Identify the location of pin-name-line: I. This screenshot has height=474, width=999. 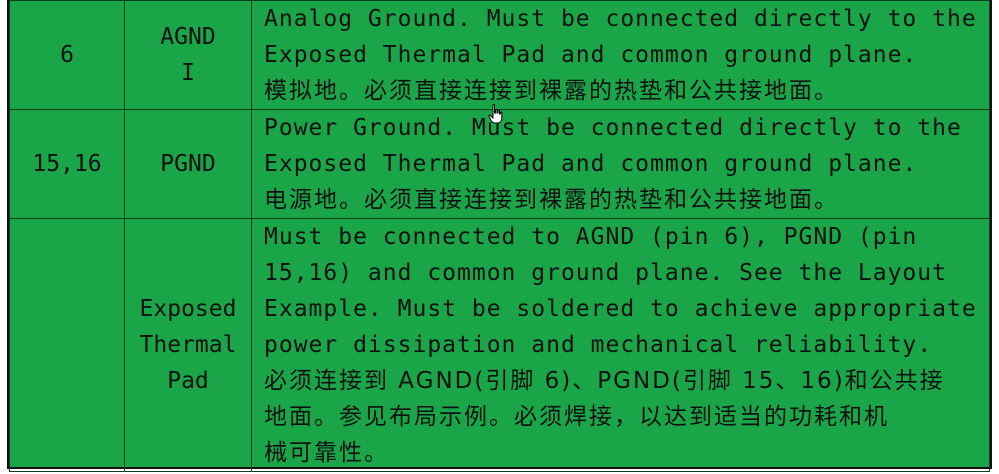
(188, 73).